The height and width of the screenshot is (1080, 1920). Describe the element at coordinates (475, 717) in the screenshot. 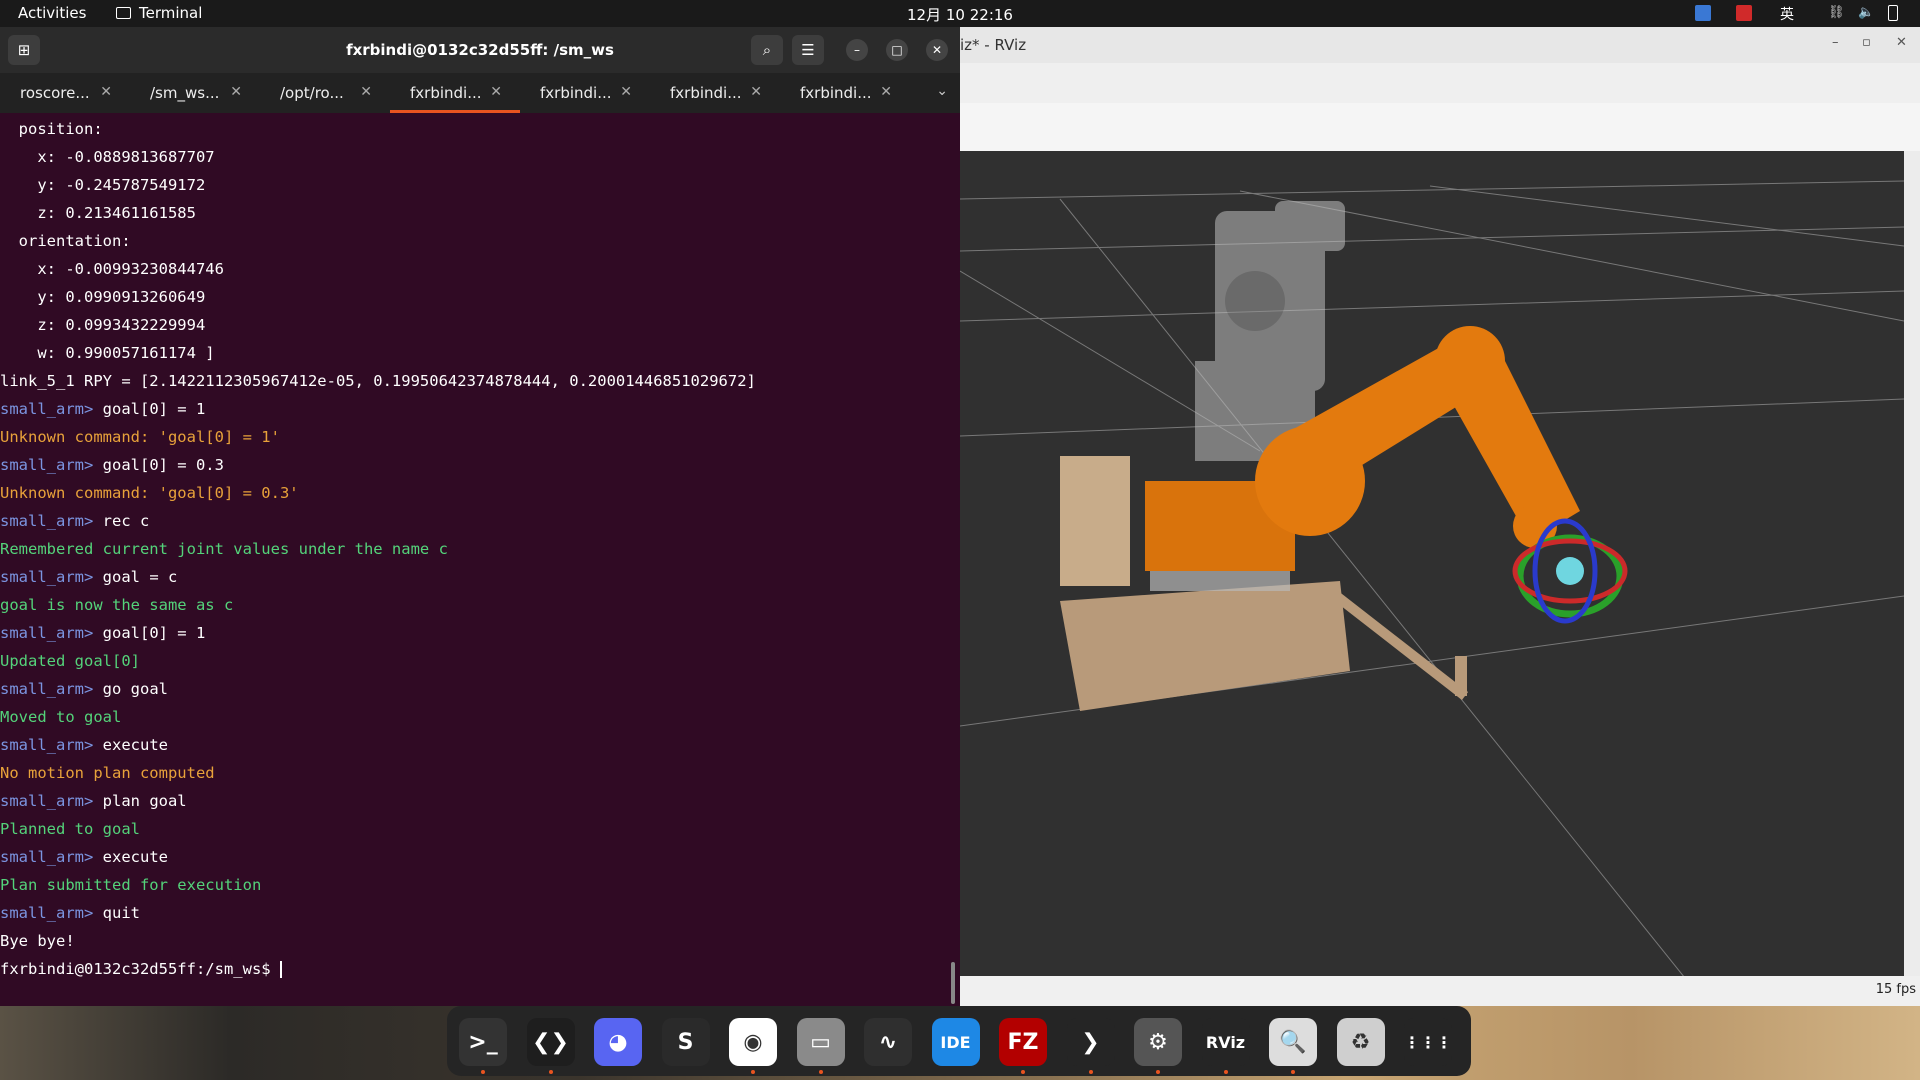

I see `terminal-line: Moved to goal` at that location.